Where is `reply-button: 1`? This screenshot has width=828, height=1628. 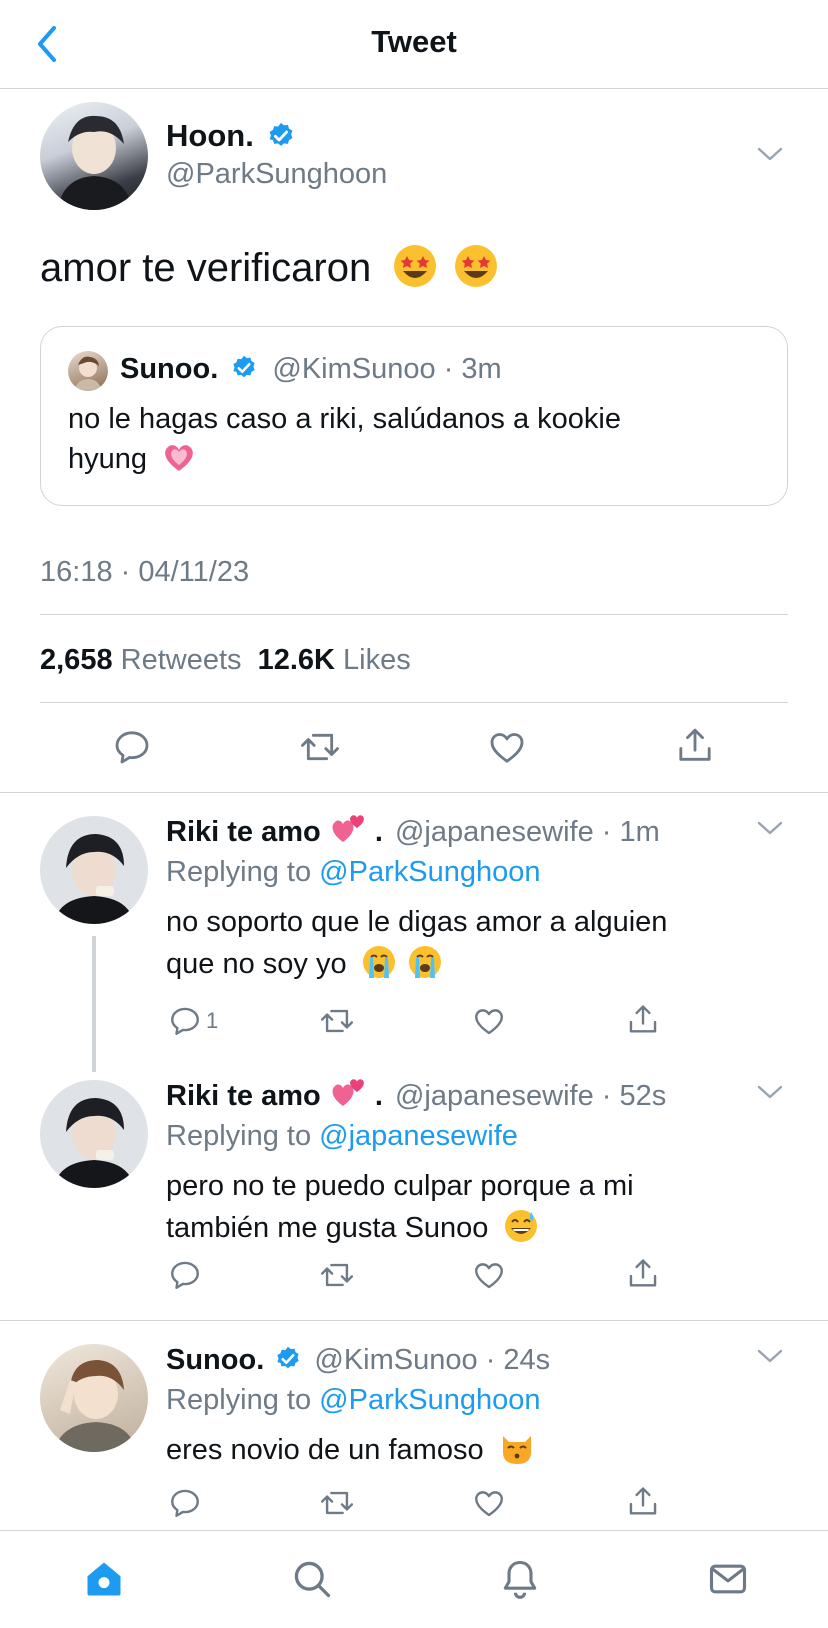 reply-button: 1 is located at coordinates (200, 1021).